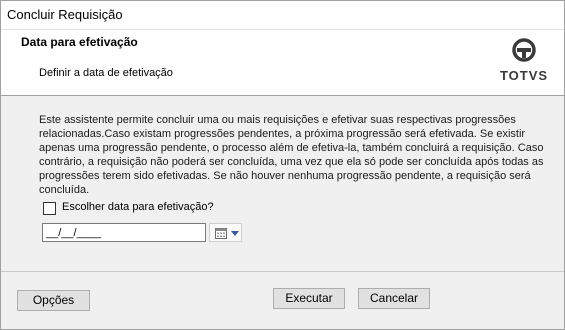 The width and height of the screenshot is (565, 330). I want to click on totvs-logo: TOTVS, so click(524, 63).